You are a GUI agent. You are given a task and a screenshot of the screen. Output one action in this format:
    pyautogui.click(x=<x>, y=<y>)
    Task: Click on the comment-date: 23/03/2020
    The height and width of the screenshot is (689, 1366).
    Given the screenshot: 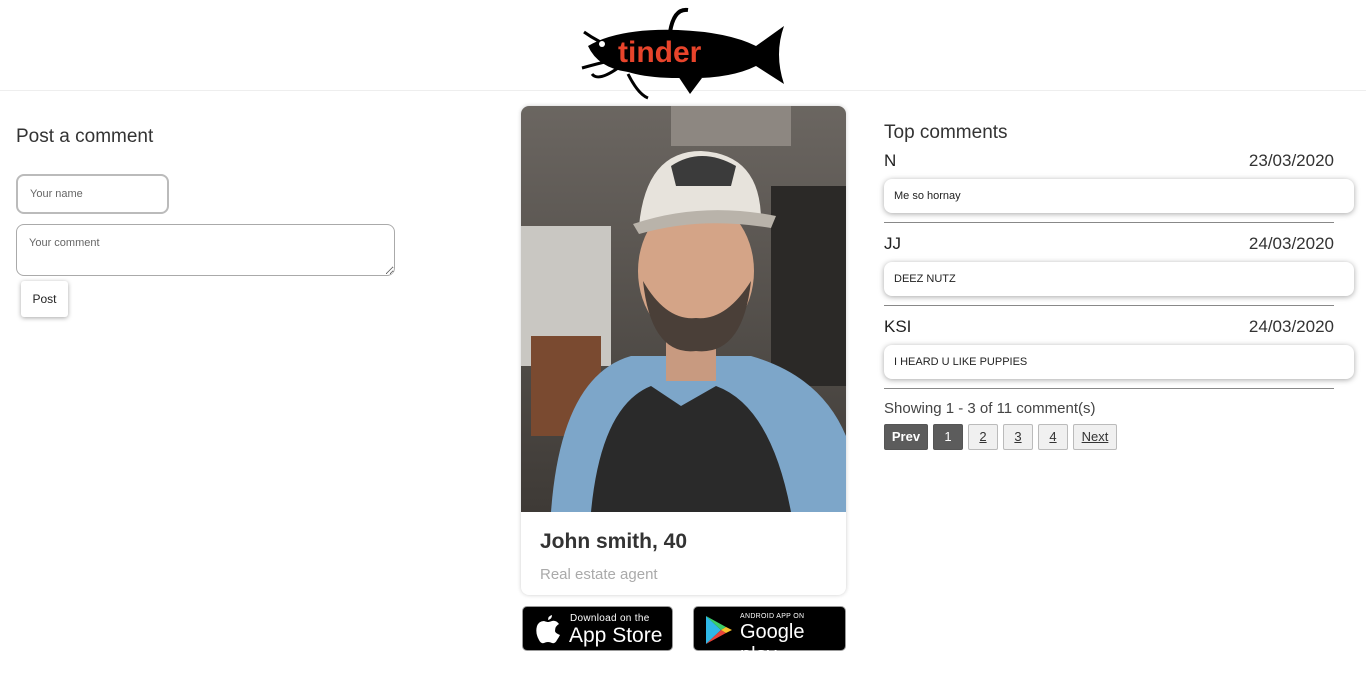 What is the action you would take?
    pyautogui.click(x=1291, y=160)
    